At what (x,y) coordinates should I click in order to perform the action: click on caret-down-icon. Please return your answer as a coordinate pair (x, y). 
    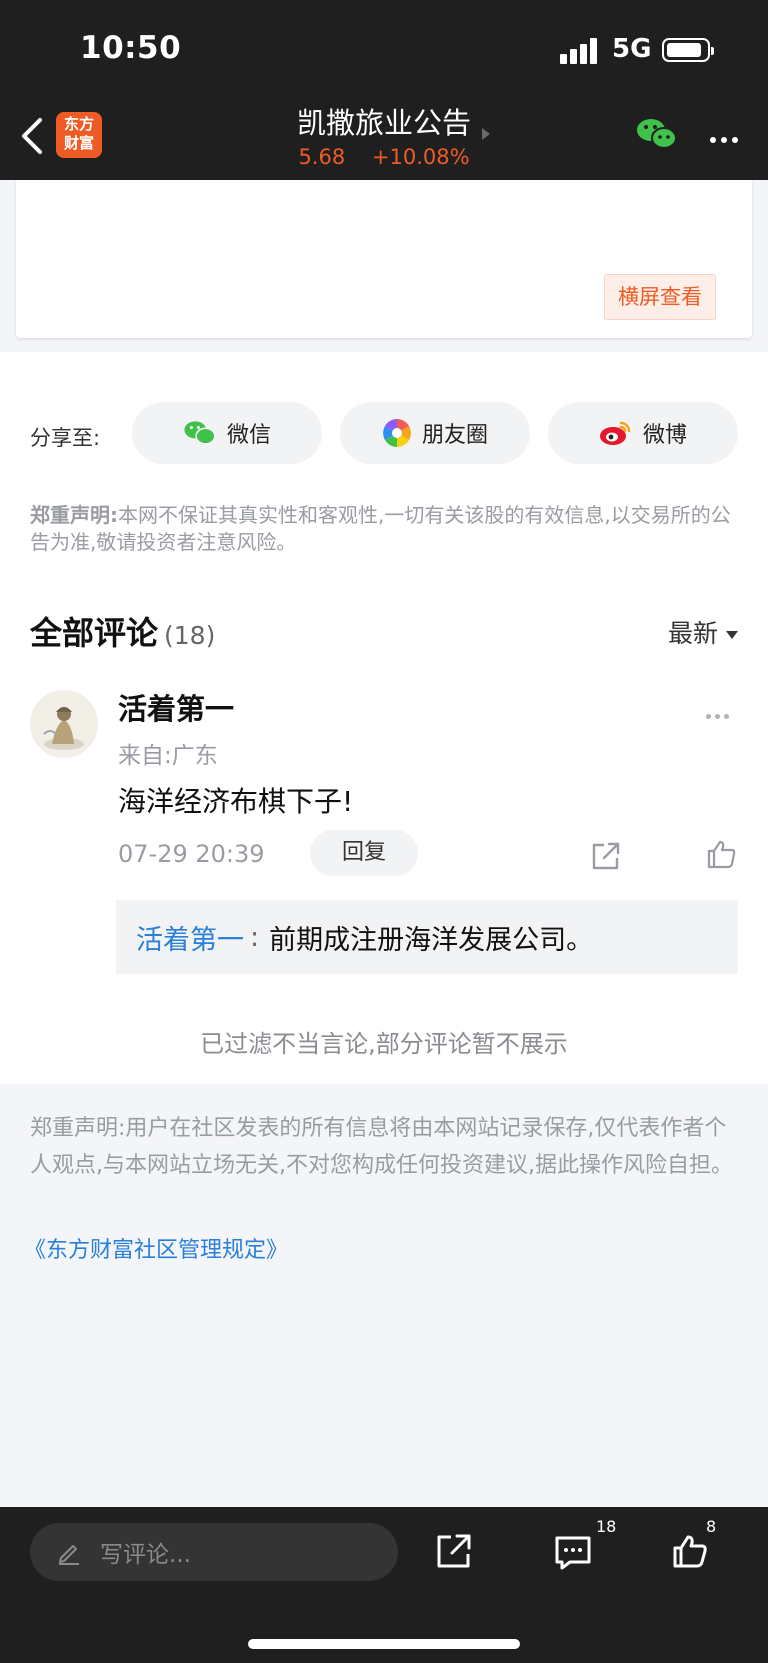
    Looking at the image, I should click on (732, 635).